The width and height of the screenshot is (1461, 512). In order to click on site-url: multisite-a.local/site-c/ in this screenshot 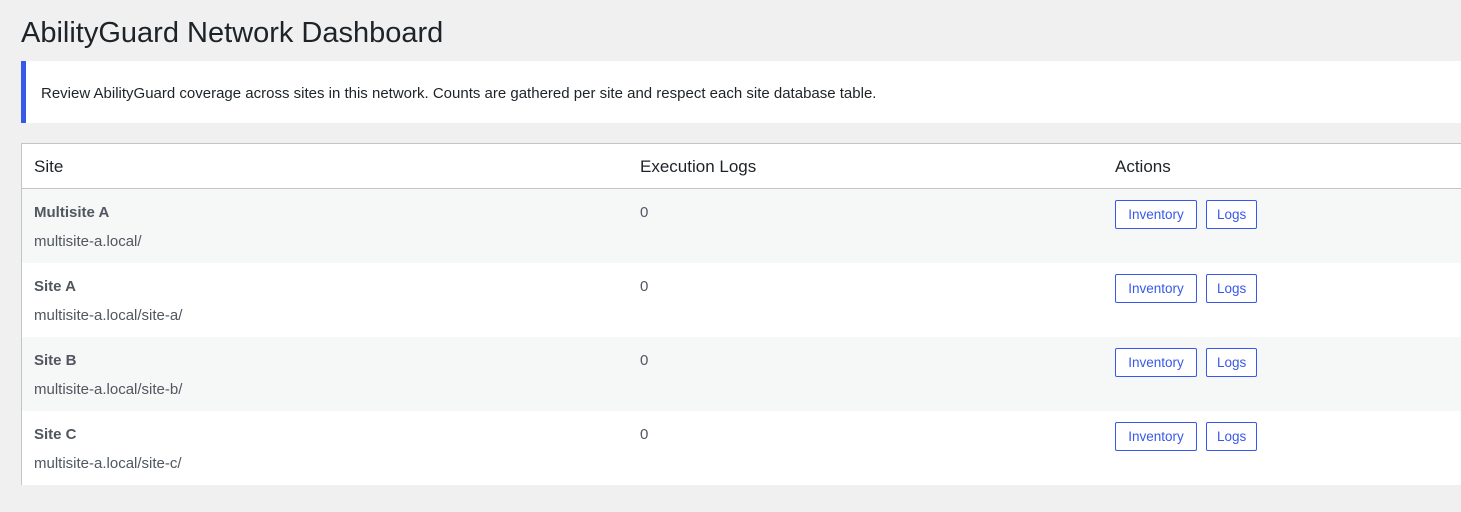, I will do `click(108, 463)`.